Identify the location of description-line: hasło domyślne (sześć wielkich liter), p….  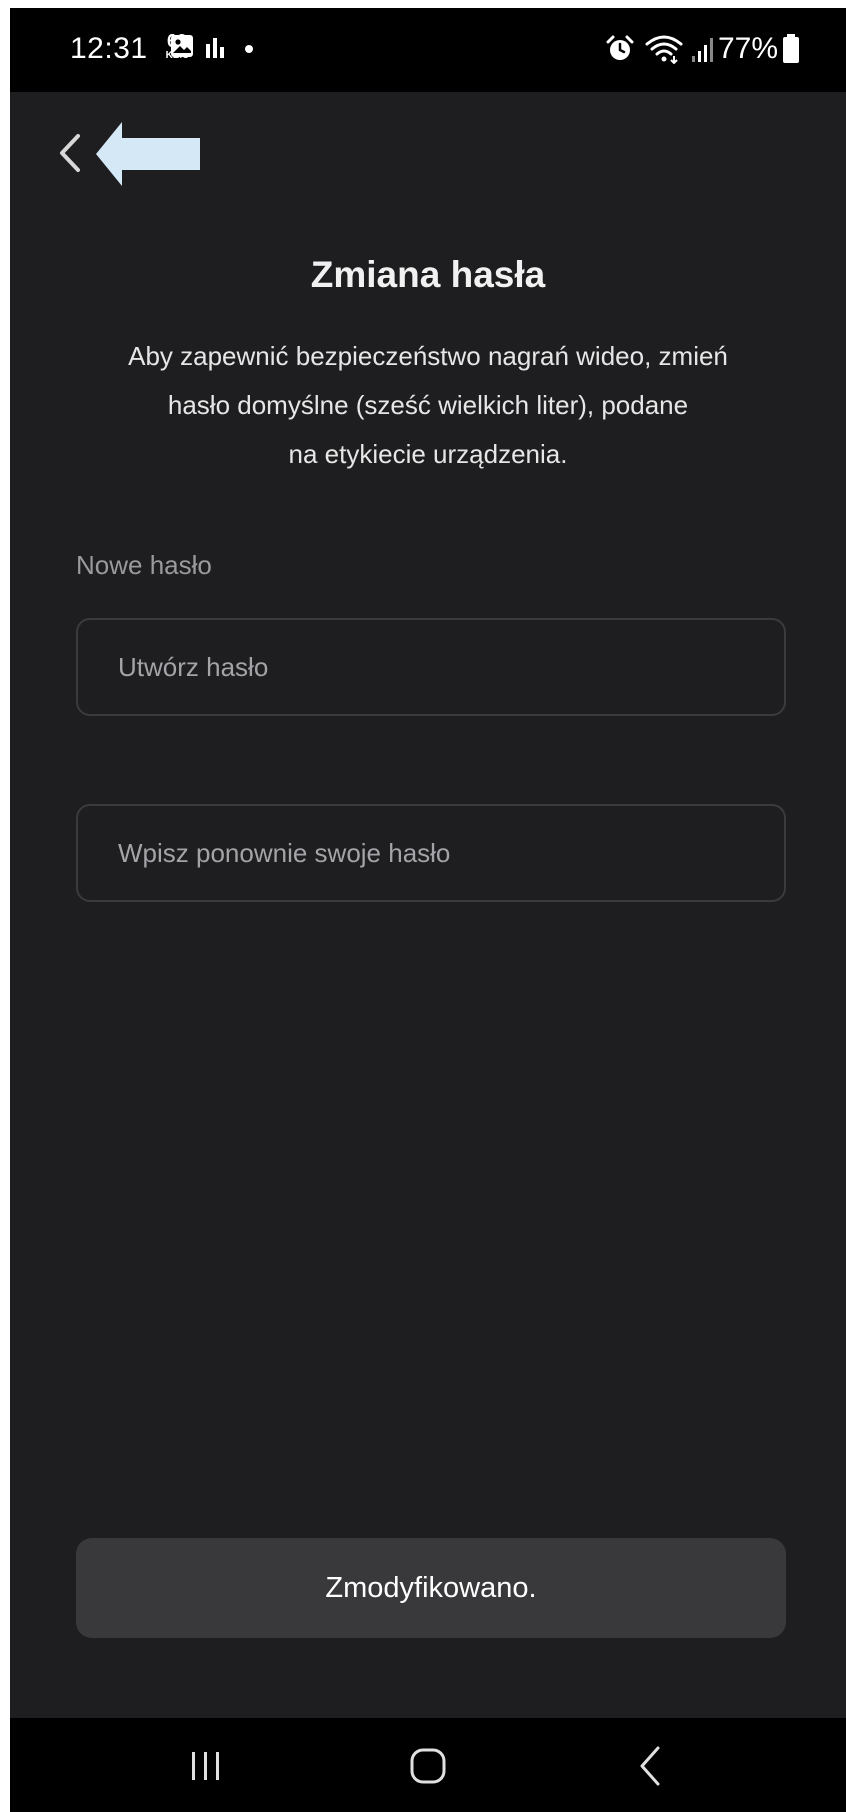
(428, 405).